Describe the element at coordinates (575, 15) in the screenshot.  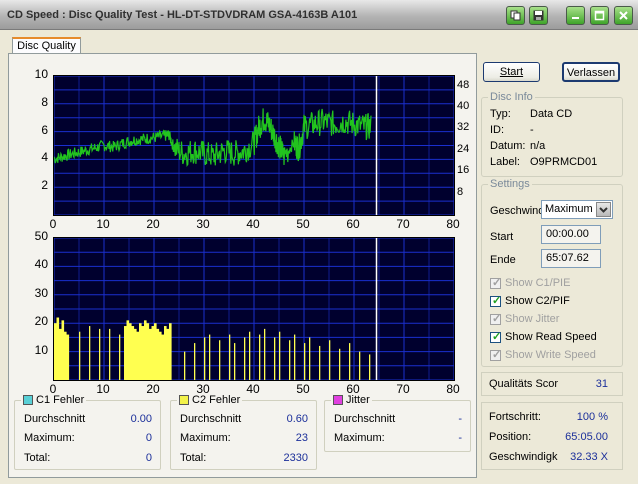
I see `minimize-icon` at that location.